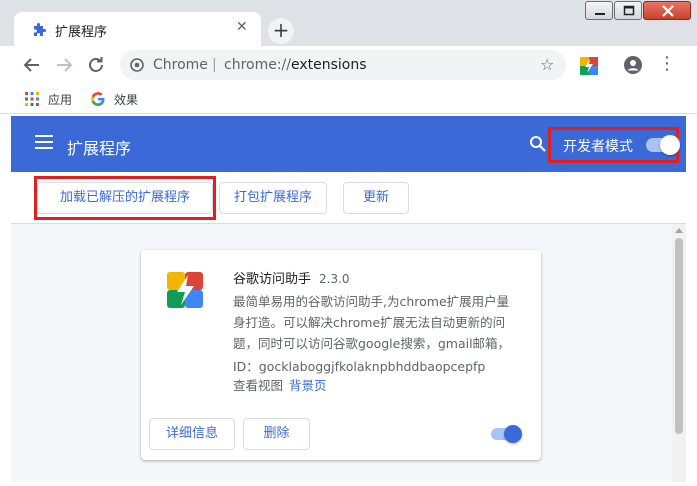 This screenshot has width=697, height=486. What do you see at coordinates (276, 434) in the screenshot?
I see `remove-button: 删除` at bounding box center [276, 434].